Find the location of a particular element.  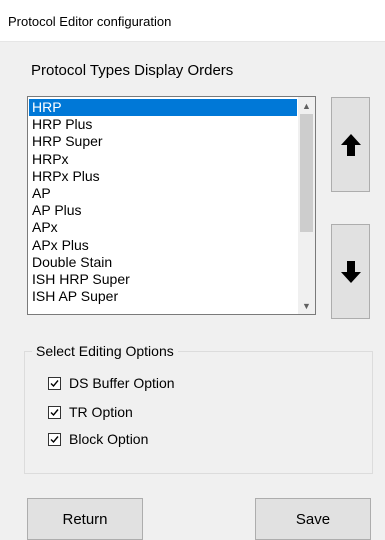

list-item: APx Plus is located at coordinates (163, 245).